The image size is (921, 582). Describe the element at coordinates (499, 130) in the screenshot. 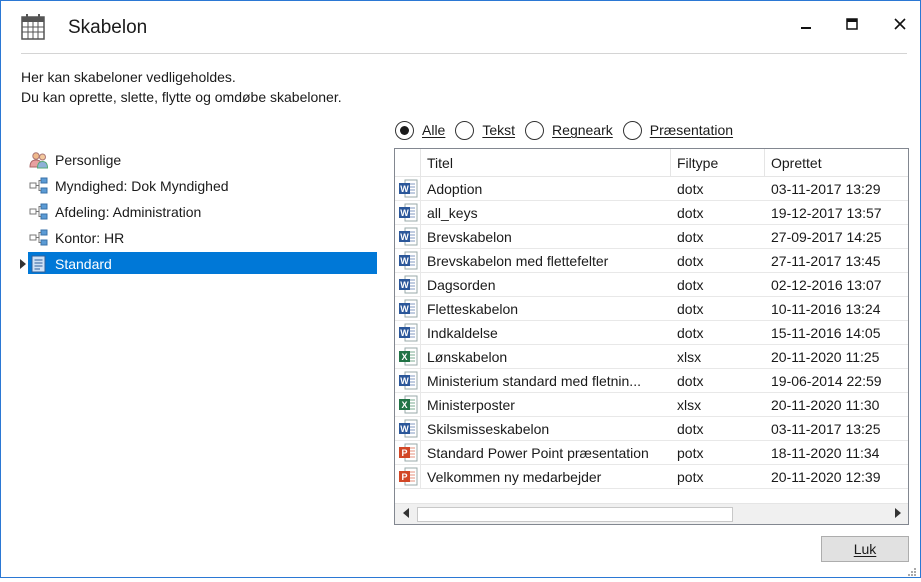

I see `radio-label: Tekst` at that location.